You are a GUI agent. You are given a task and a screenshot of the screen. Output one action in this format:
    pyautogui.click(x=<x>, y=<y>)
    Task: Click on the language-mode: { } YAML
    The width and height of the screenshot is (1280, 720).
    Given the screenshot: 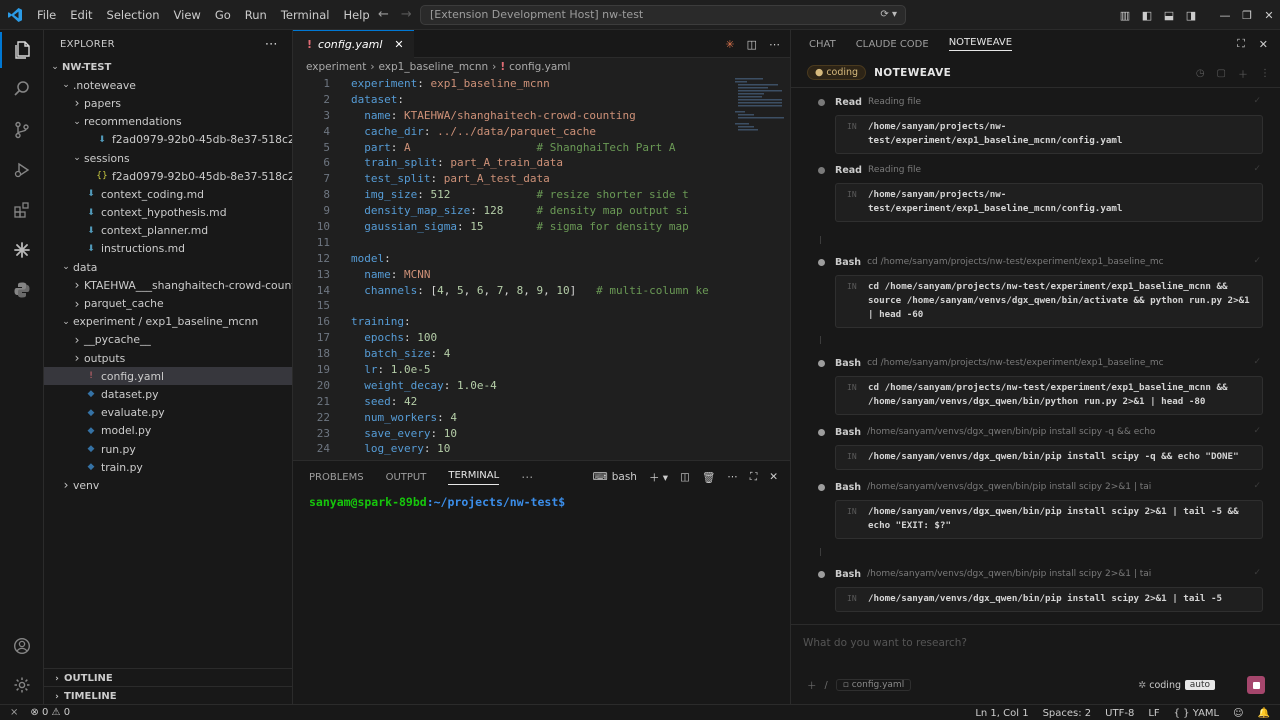 What is the action you would take?
    pyautogui.click(x=1196, y=713)
    